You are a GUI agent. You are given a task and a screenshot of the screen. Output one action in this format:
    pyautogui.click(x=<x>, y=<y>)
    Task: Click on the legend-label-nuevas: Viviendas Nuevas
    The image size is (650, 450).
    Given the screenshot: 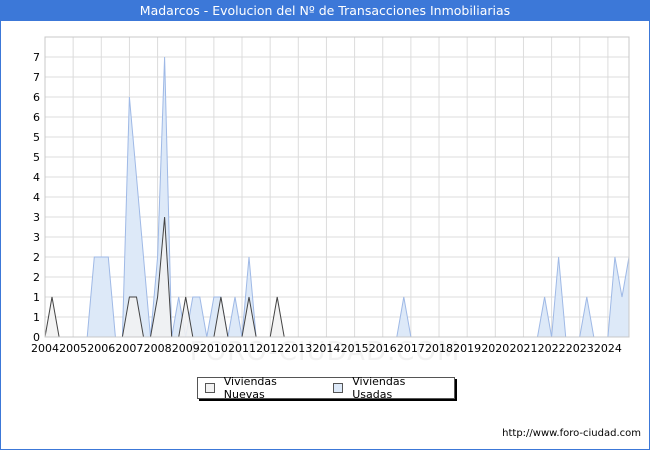 What is the action you would take?
    pyautogui.click(x=250, y=388)
    